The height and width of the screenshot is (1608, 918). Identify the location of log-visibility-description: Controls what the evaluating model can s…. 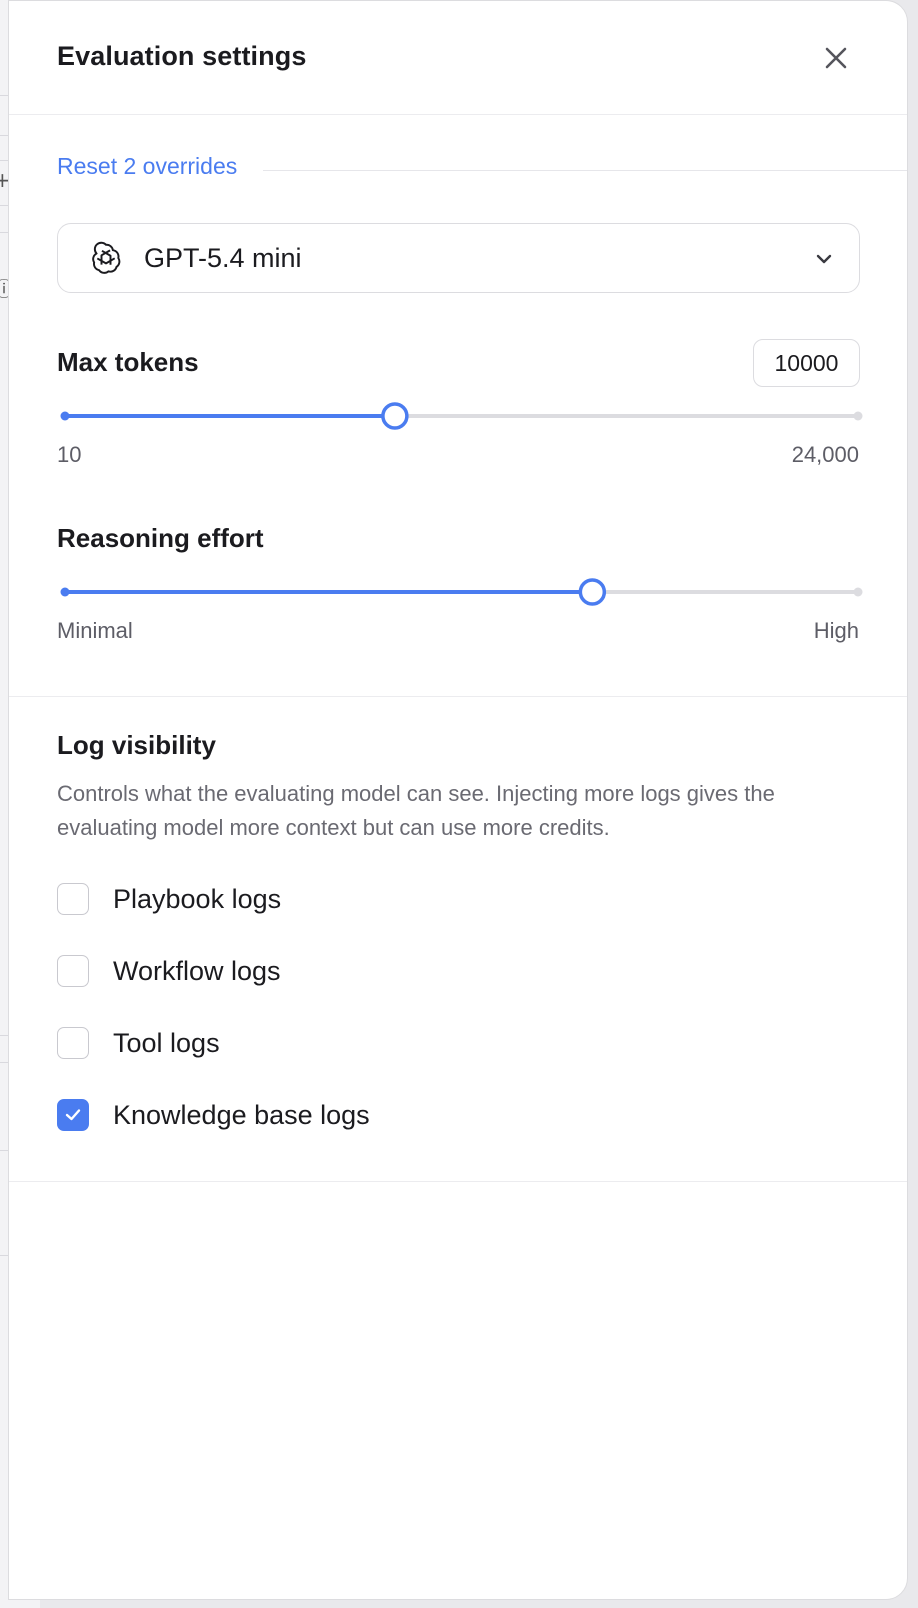
(416, 810).